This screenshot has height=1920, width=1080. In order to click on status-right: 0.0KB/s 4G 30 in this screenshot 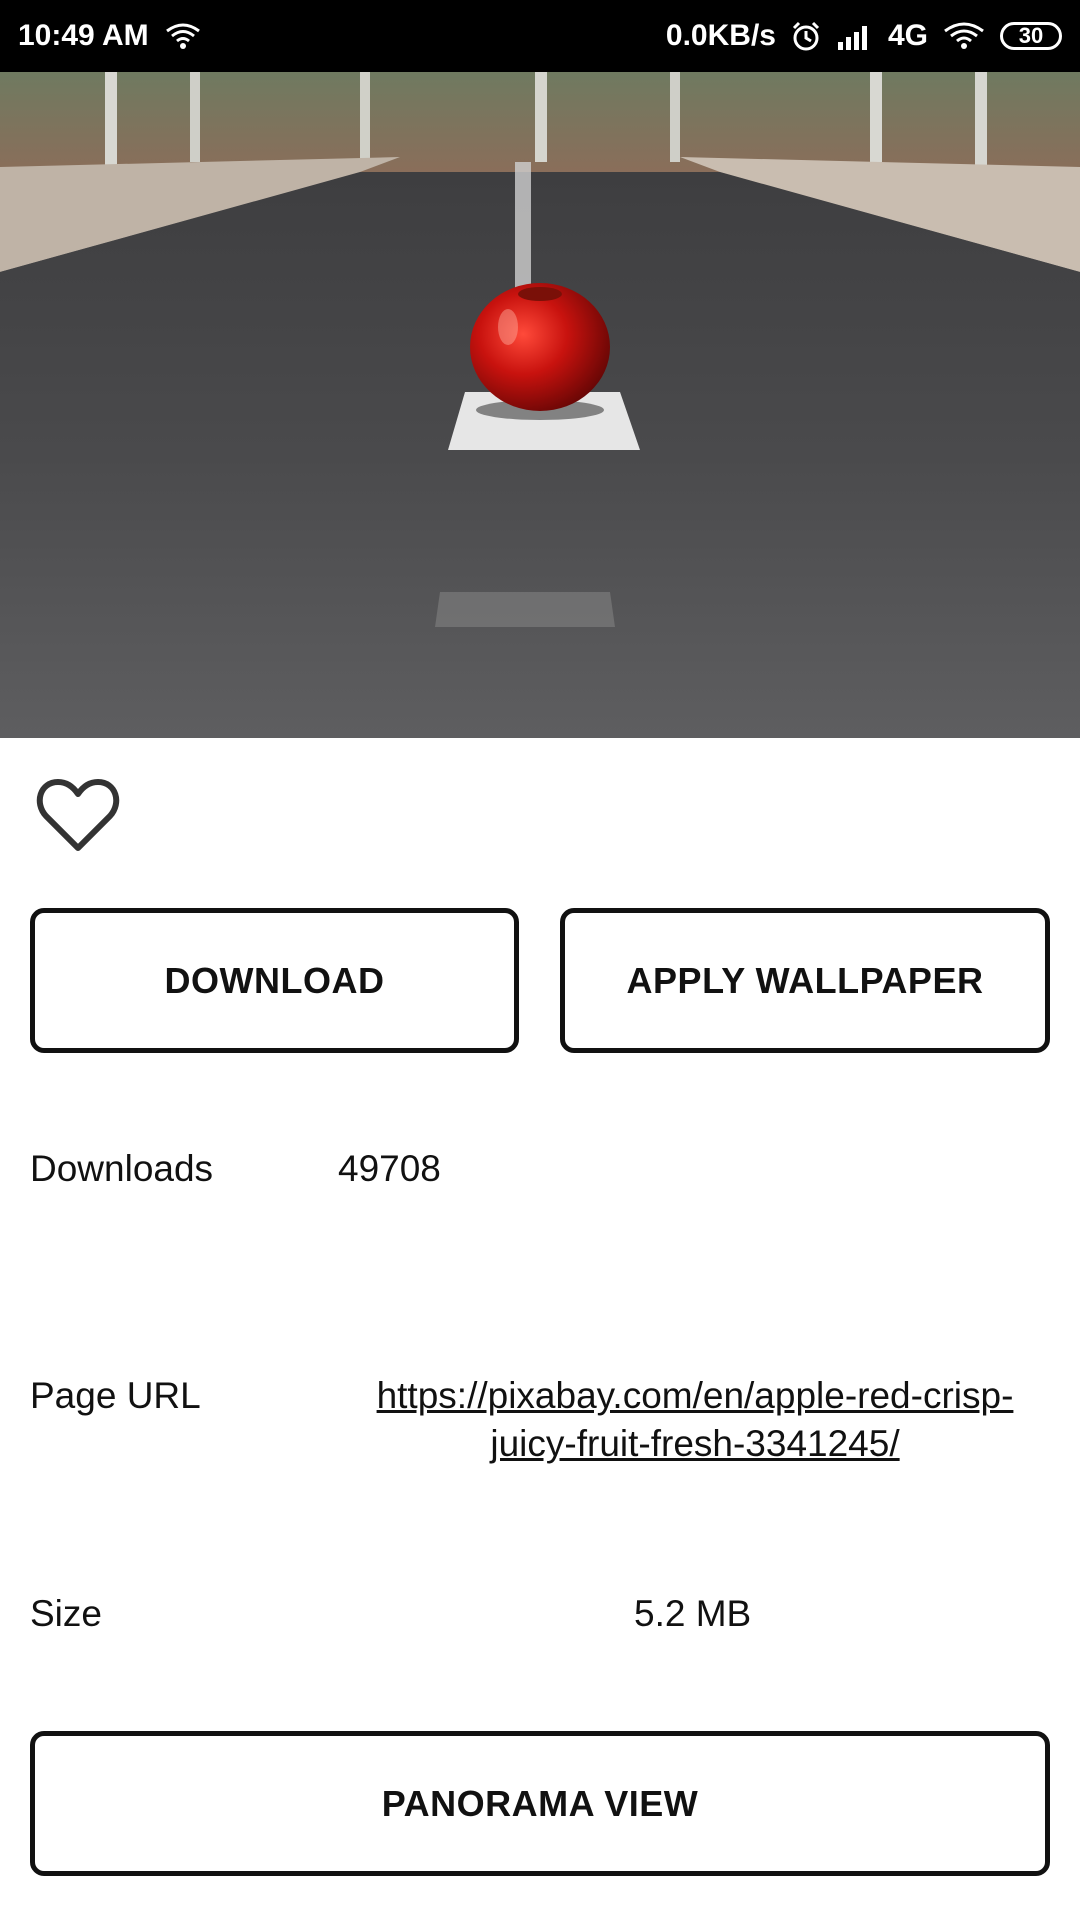, I will do `click(864, 36)`.